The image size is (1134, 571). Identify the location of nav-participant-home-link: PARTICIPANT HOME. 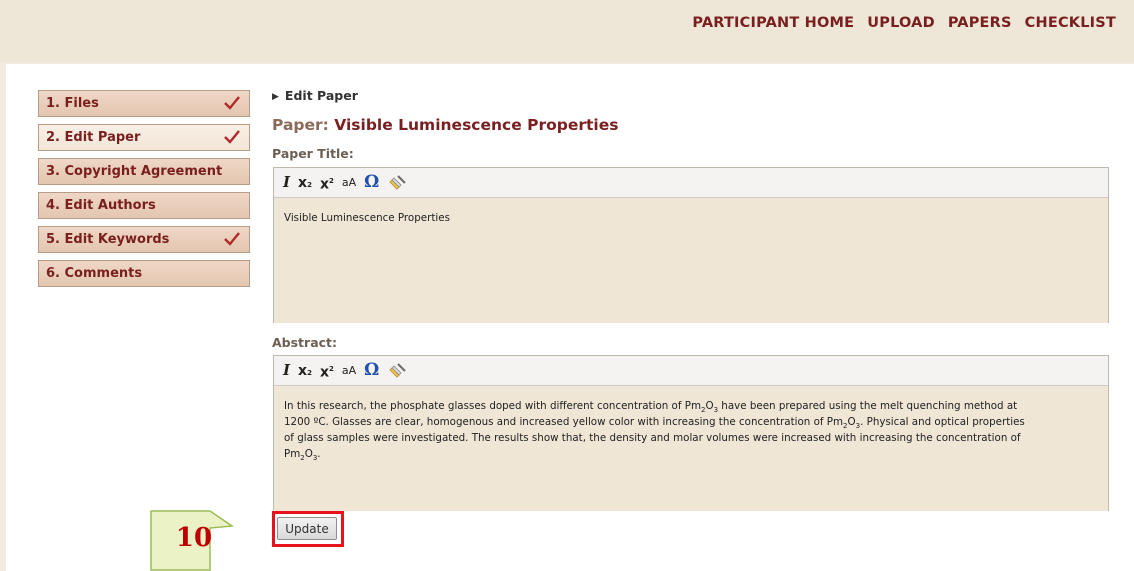
(773, 23).